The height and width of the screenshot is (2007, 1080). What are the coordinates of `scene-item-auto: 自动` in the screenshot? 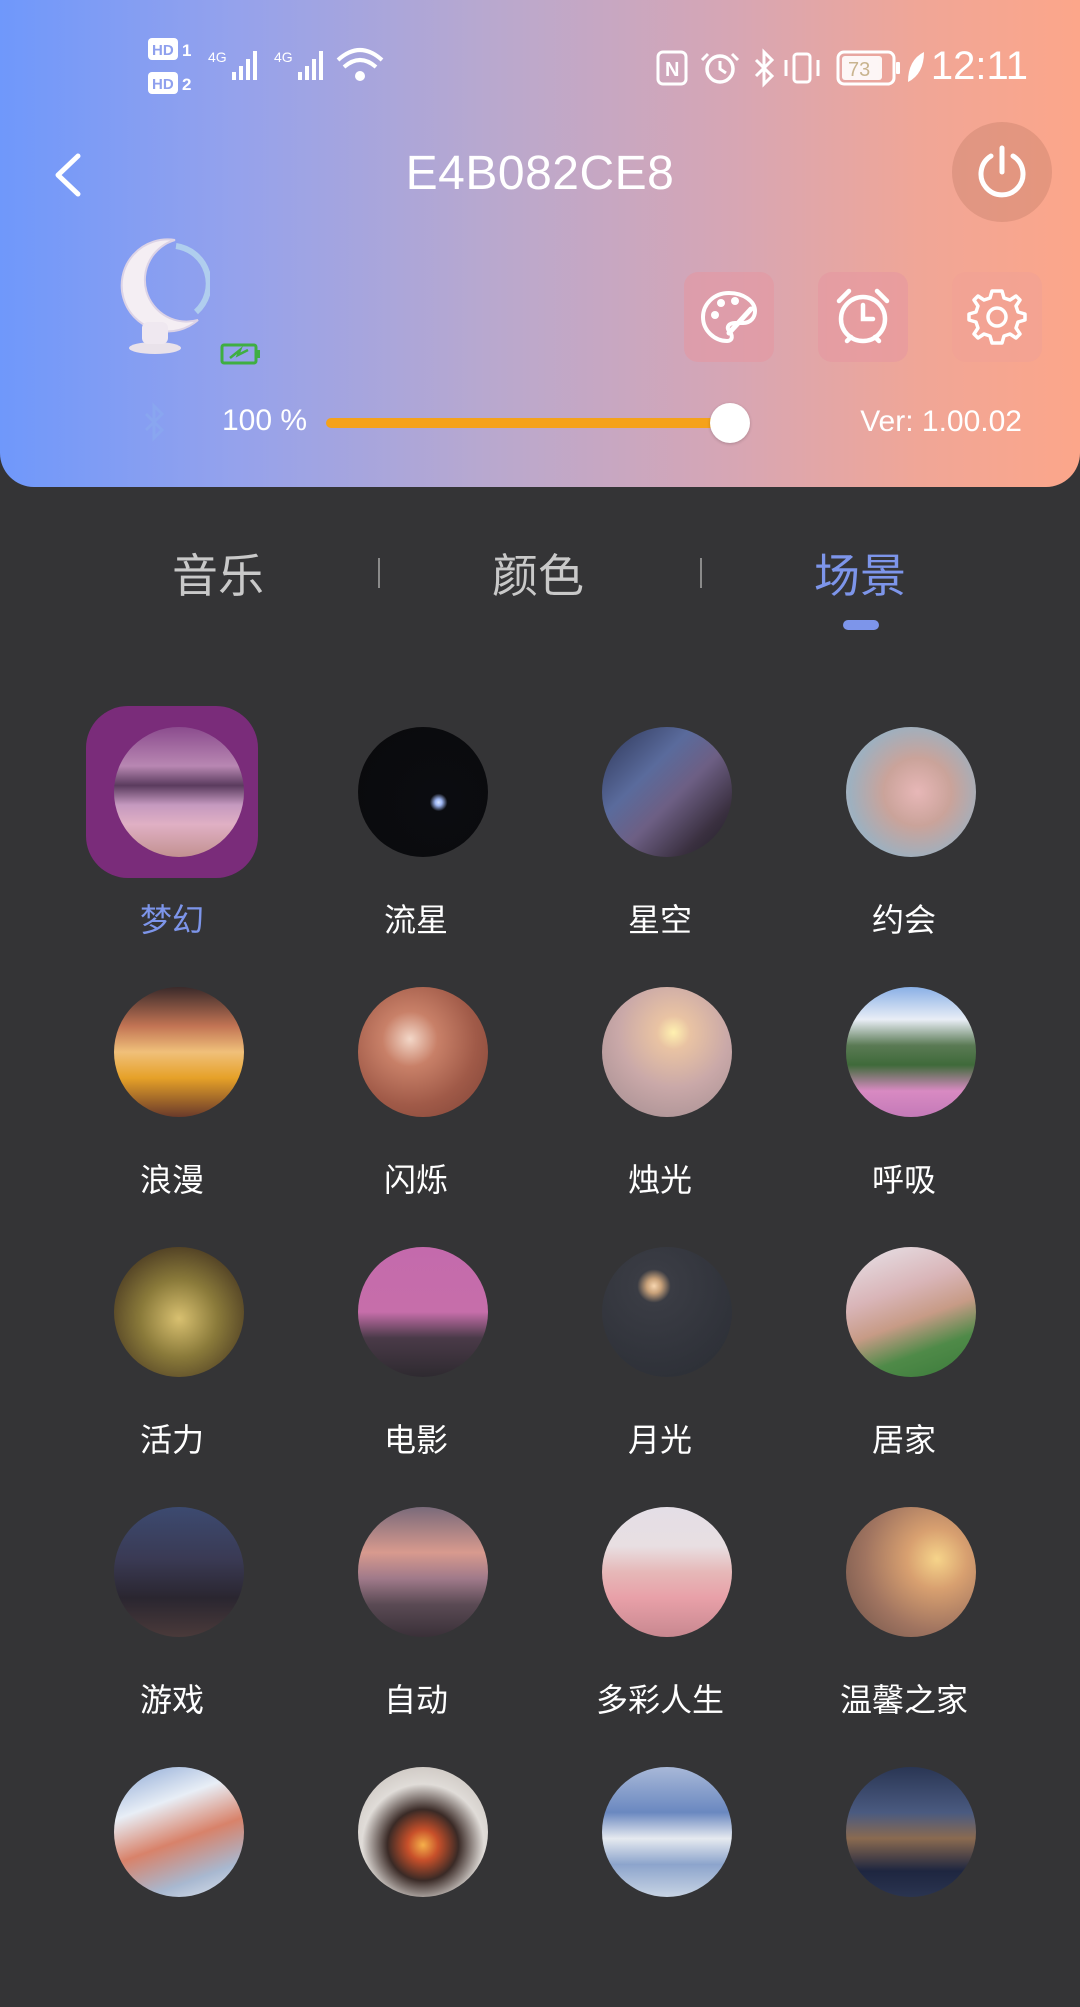 It's located at (416, 1627).